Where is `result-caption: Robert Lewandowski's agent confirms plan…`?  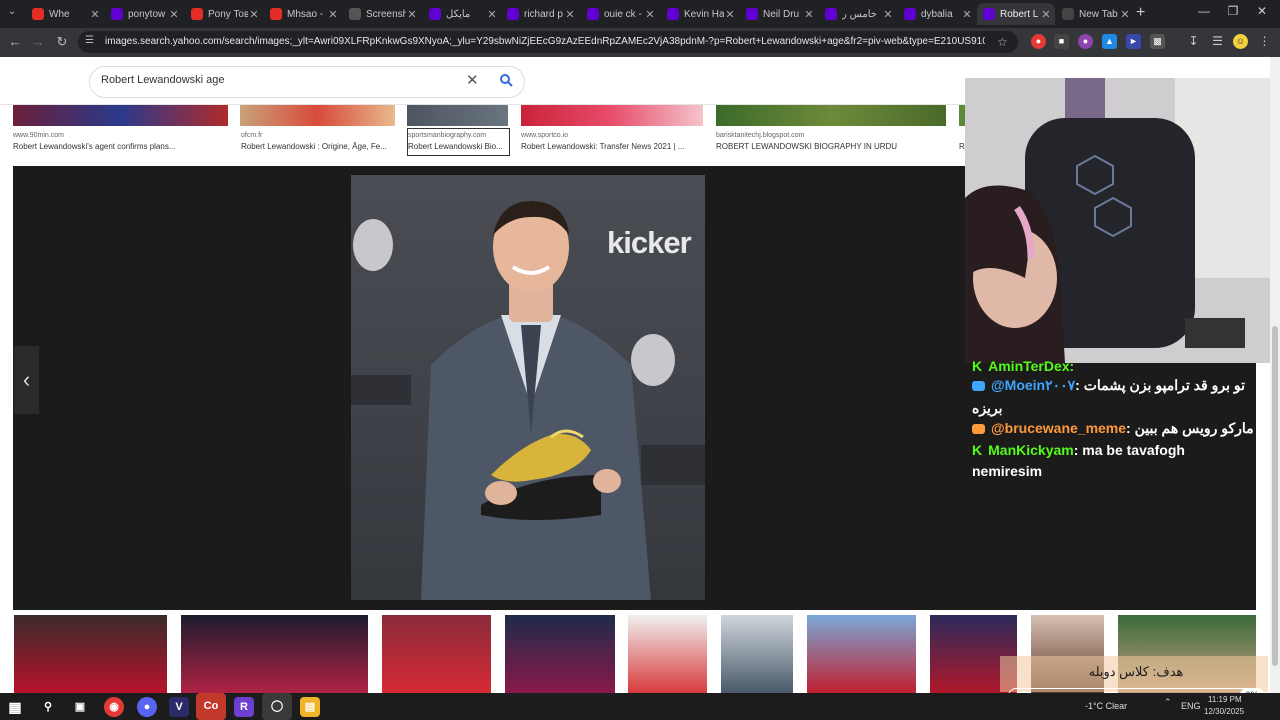 result-caption: Robert Lewandowski's agent confirms plan… is located at coordinates (120, 146).